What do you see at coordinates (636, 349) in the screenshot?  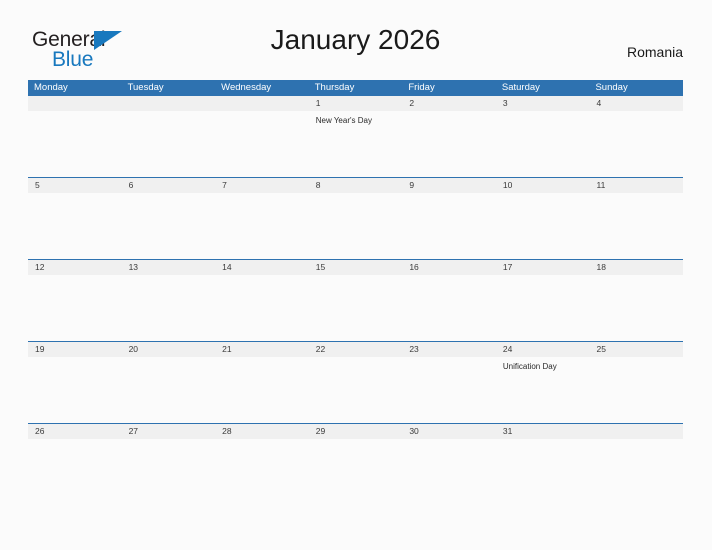 I see `day-number: 25` at bounding box center [636, 349].